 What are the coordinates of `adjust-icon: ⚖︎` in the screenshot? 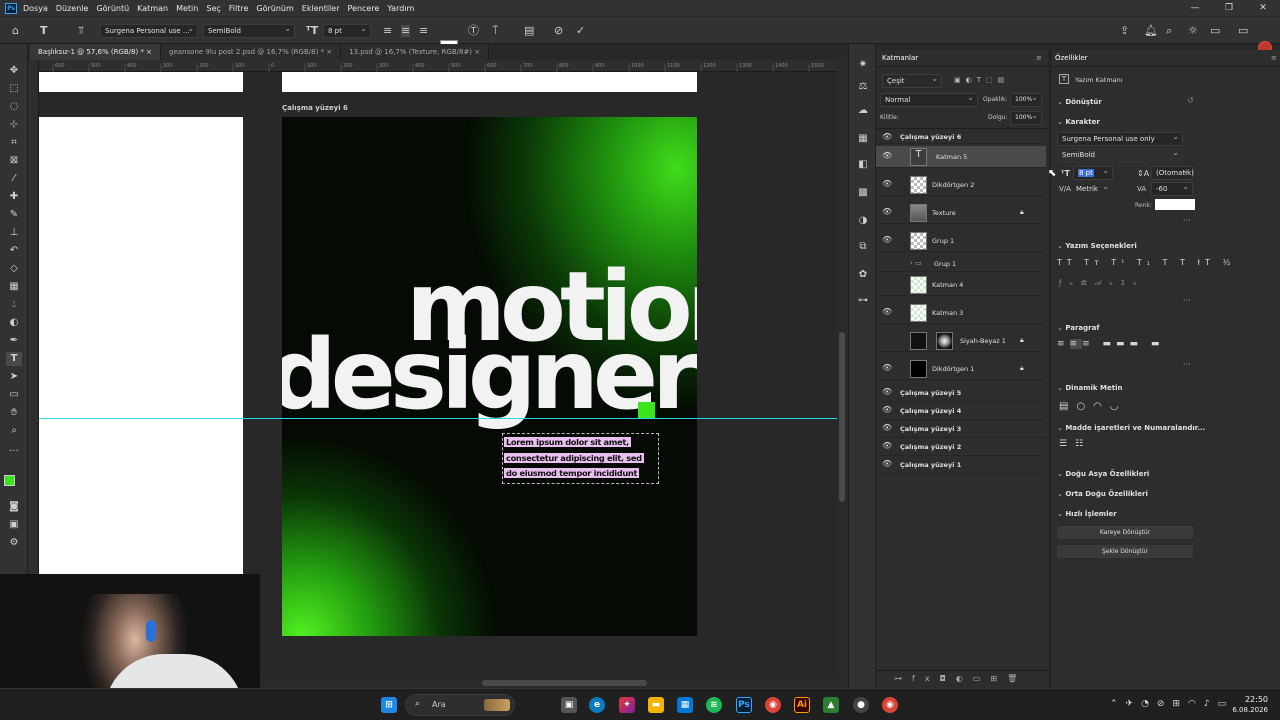 It's located at (863, 87).